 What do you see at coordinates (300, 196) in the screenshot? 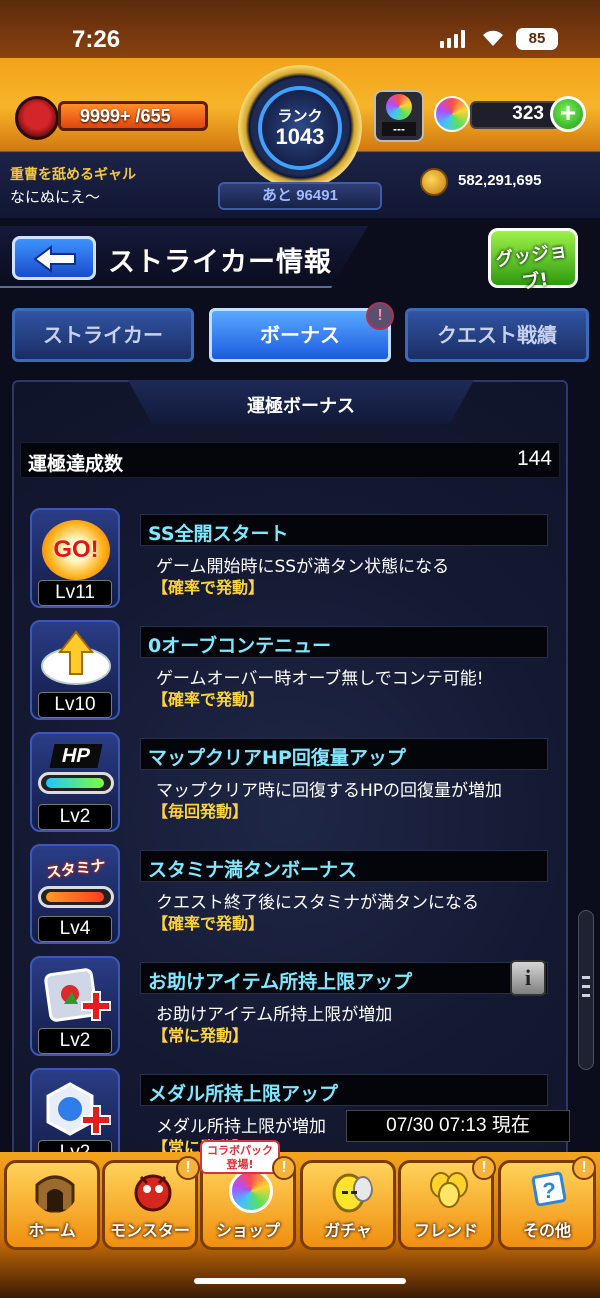
I see `exp-to-next: あと 96491` at bounding box center [300, 196].